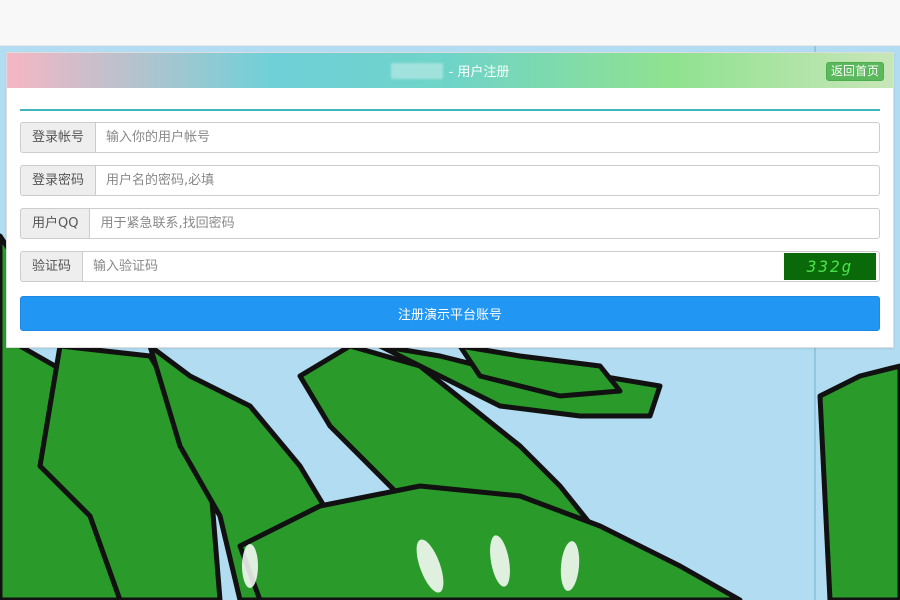 The width and height of the screenshot is (900, 600). I want to click on captcha-row: 验证码 332g, so click(450, 266).